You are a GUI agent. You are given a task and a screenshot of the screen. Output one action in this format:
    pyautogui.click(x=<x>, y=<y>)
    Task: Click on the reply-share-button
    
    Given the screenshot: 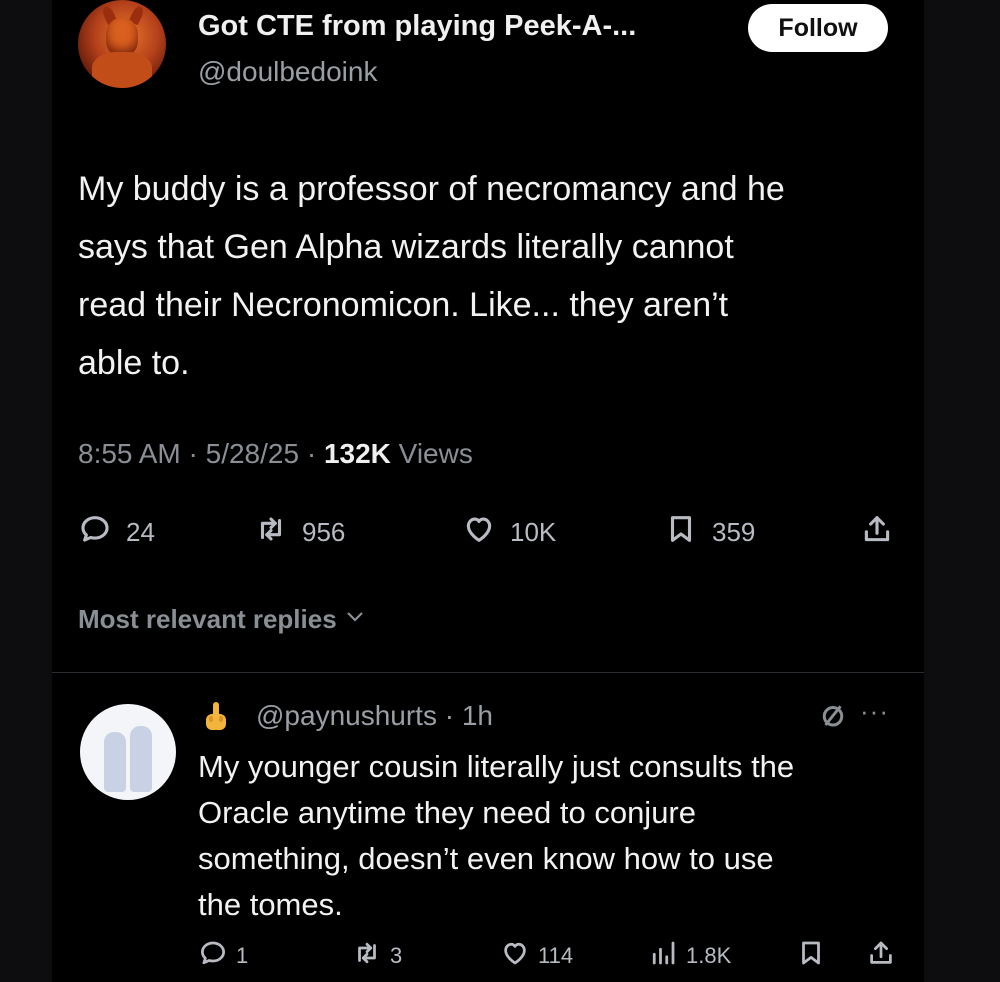 What is the action you would take?
    pyautogui.click(x=881, y=956)
    